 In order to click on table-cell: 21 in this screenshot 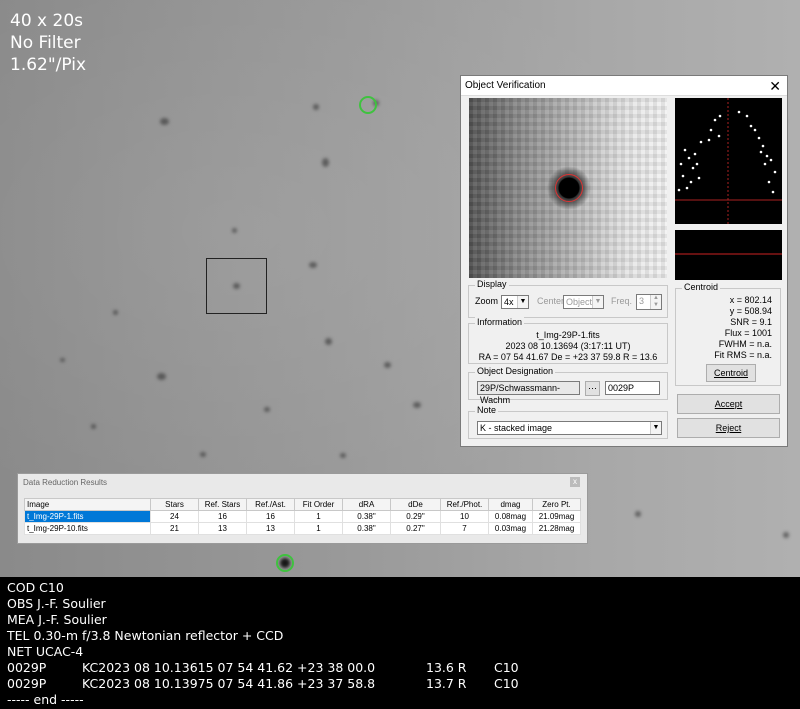, I will do `click(174, 528)`.